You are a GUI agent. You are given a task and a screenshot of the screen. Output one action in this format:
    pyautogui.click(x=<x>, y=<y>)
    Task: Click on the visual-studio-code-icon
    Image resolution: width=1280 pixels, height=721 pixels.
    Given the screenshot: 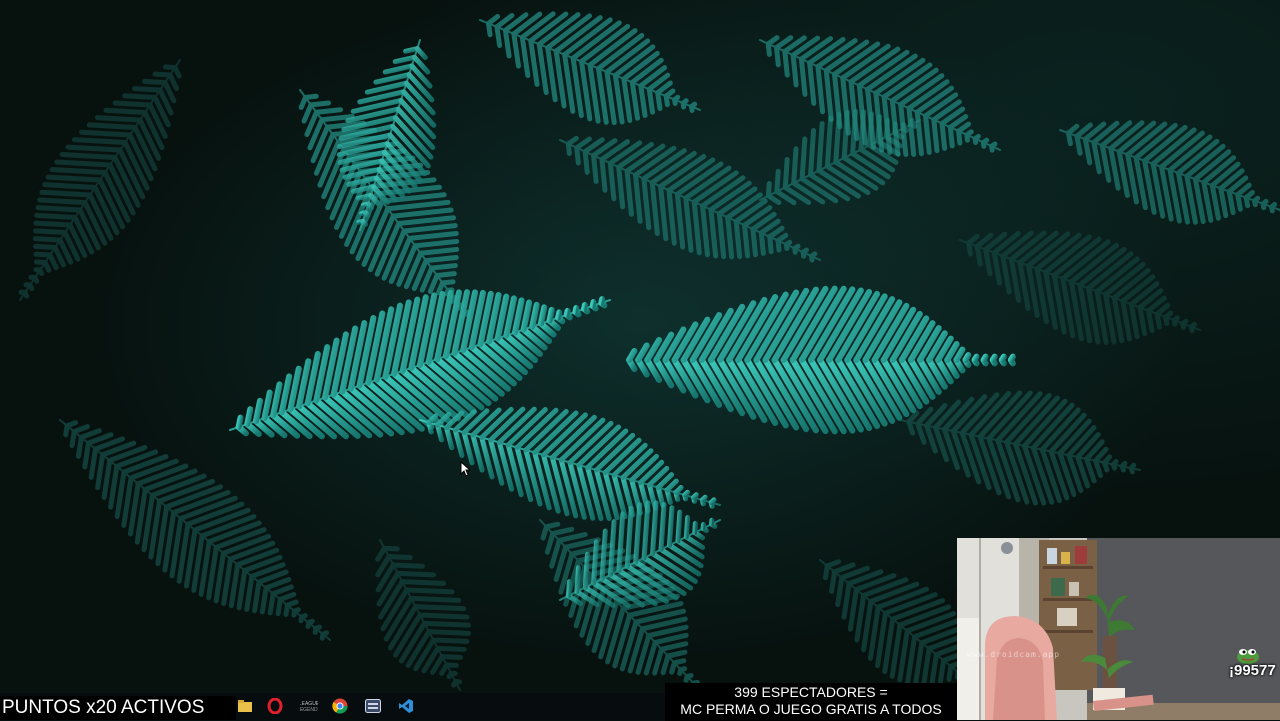 What is the action you would take?
    pyautogui.click(x=406, y=706)
    